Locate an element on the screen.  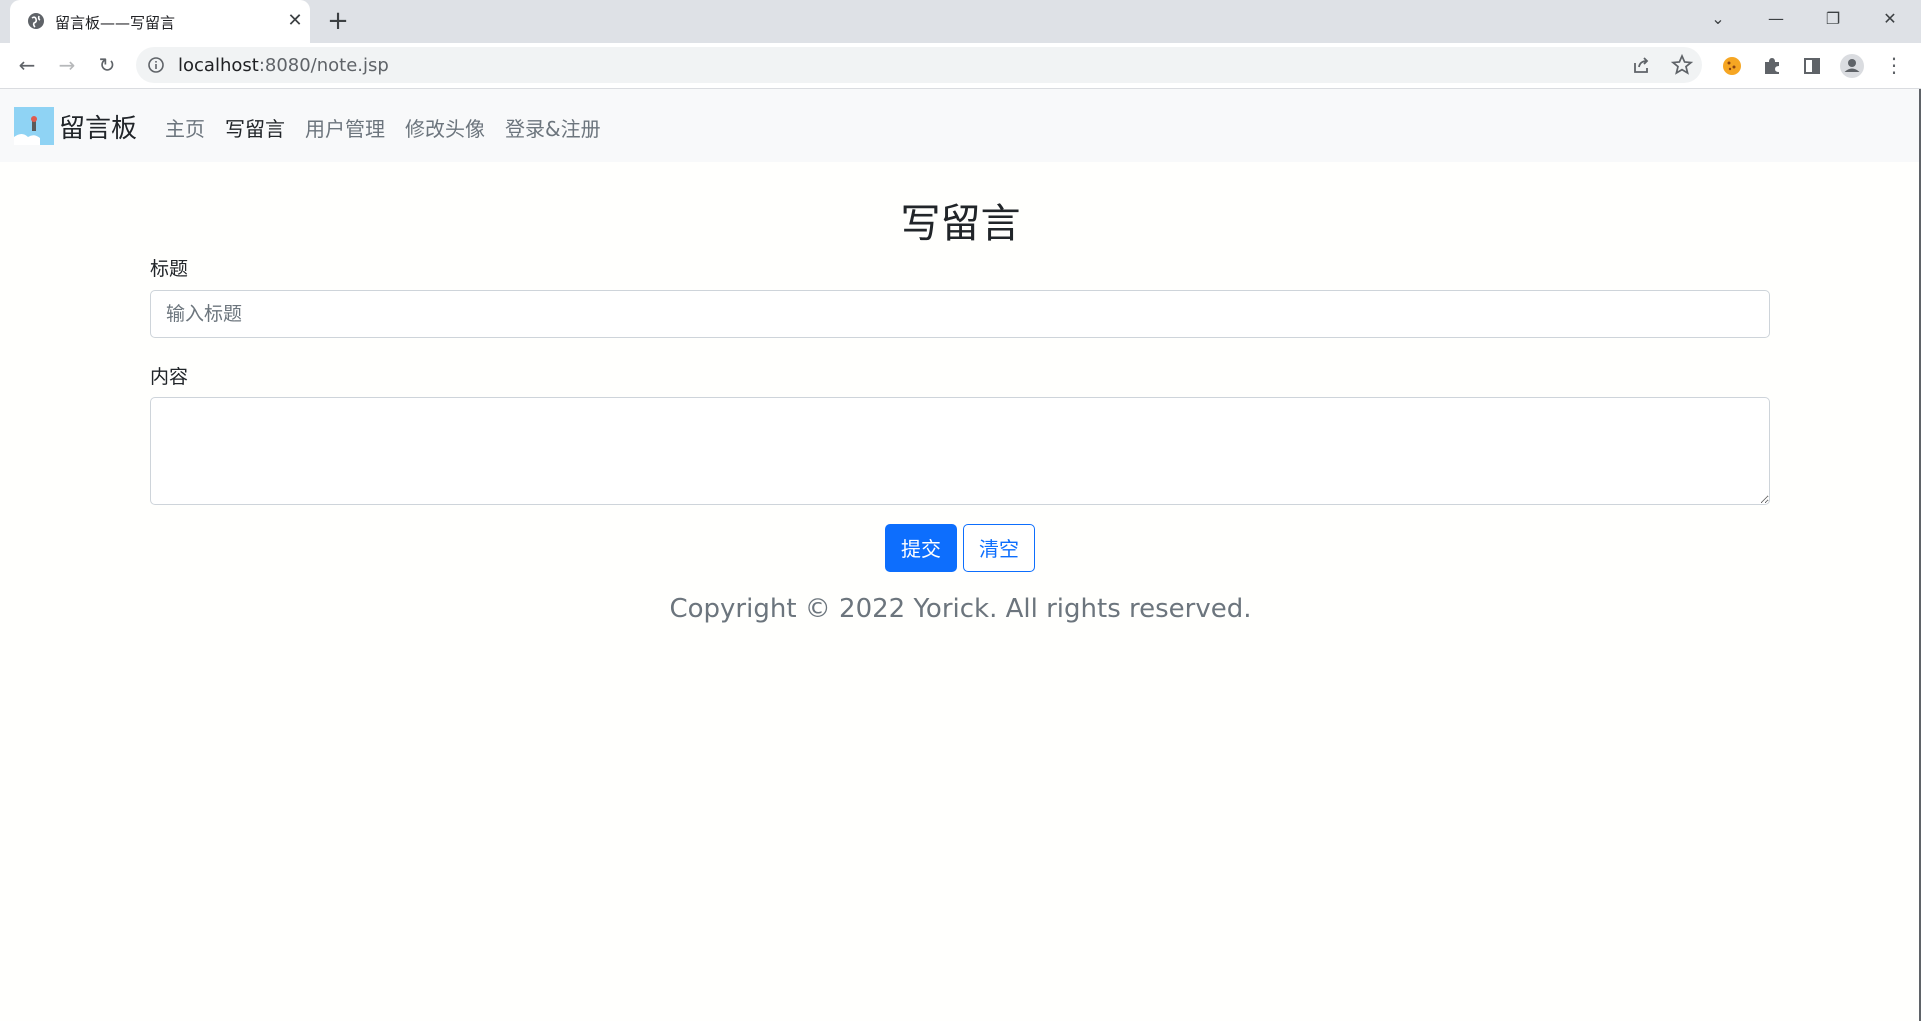
browser-tabstrip: 留言板——写留言 ✕ + ⌄ — ❐ ✕ is located at coordinates (960, 21).